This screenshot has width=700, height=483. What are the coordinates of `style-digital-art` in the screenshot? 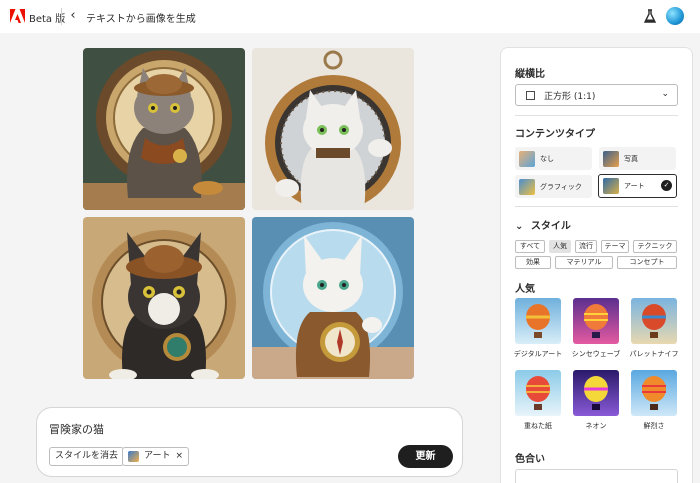 It's located at (538, 321).